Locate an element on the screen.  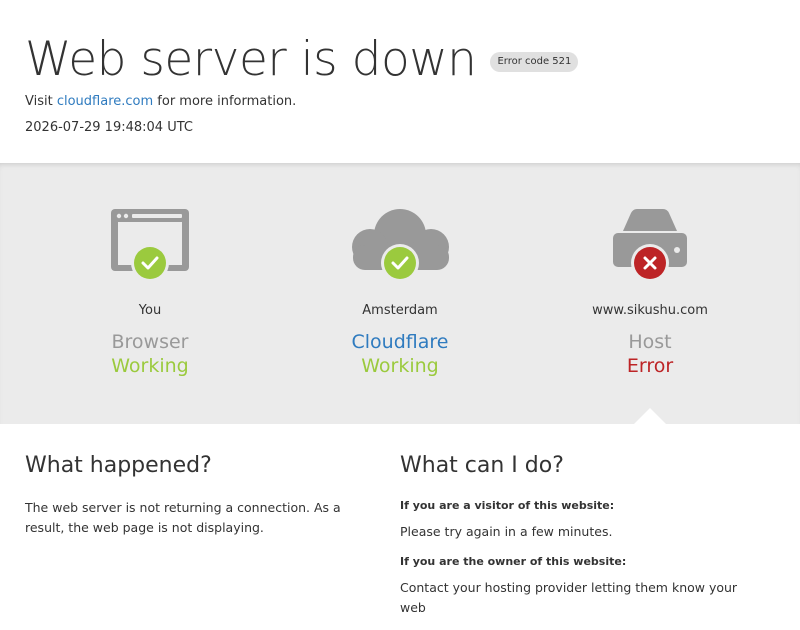
browser-icon is located at coordinates (150, 245).